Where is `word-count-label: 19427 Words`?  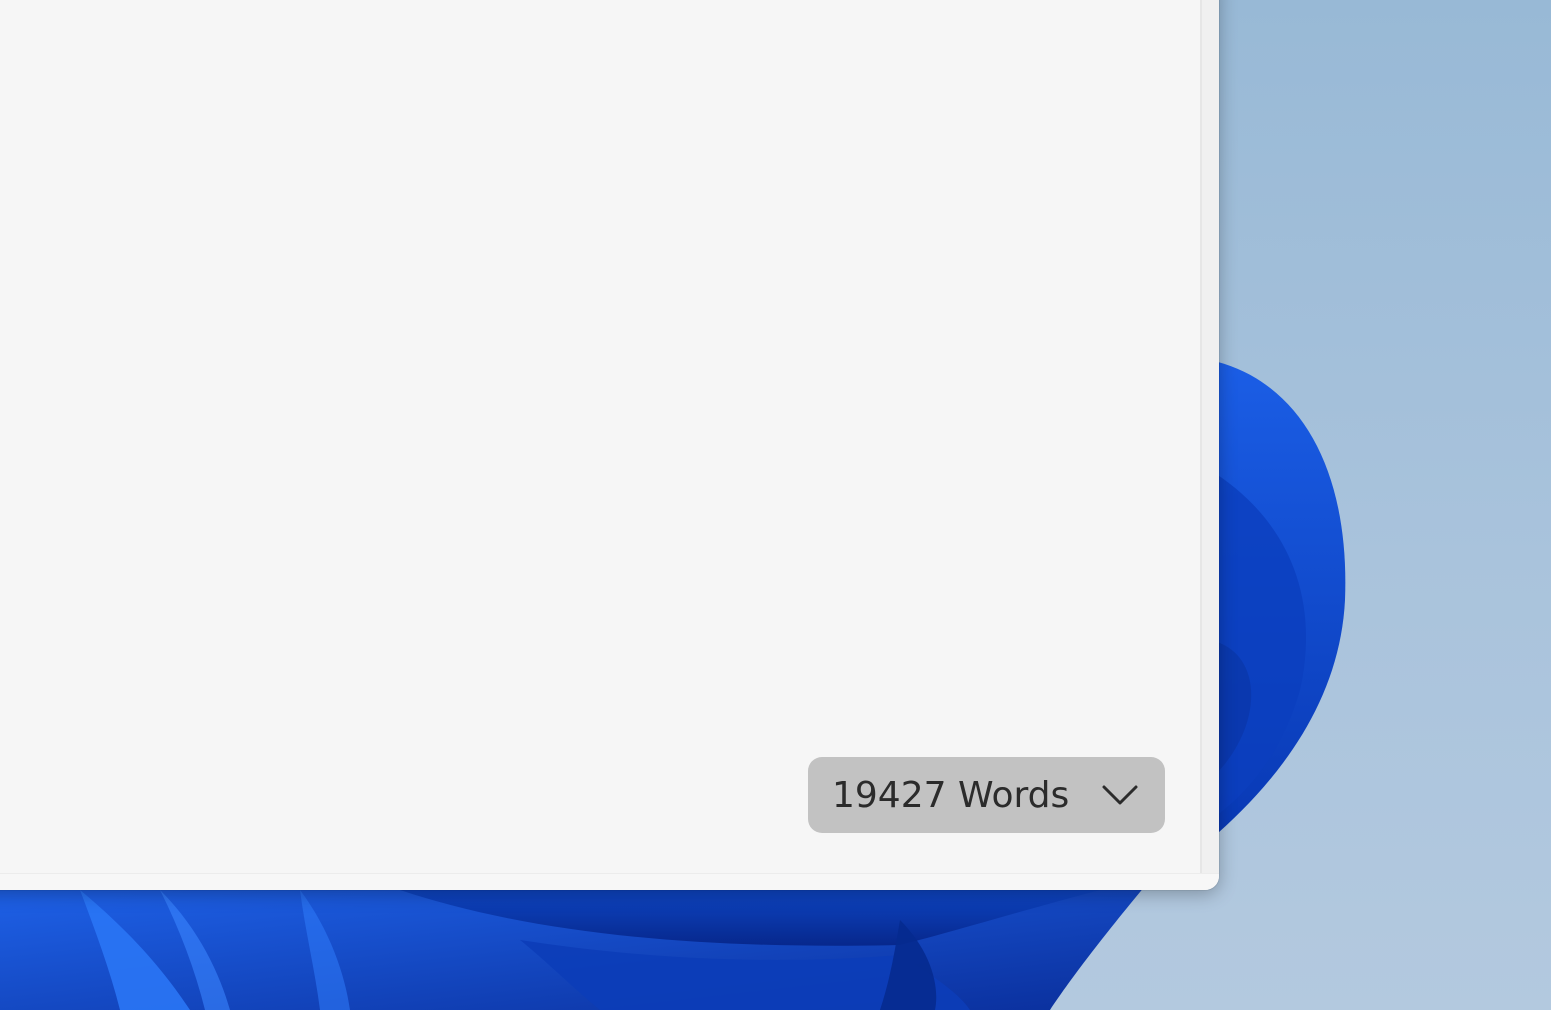
word-count-label: 19427 Words is located at coordinates (951, 795).